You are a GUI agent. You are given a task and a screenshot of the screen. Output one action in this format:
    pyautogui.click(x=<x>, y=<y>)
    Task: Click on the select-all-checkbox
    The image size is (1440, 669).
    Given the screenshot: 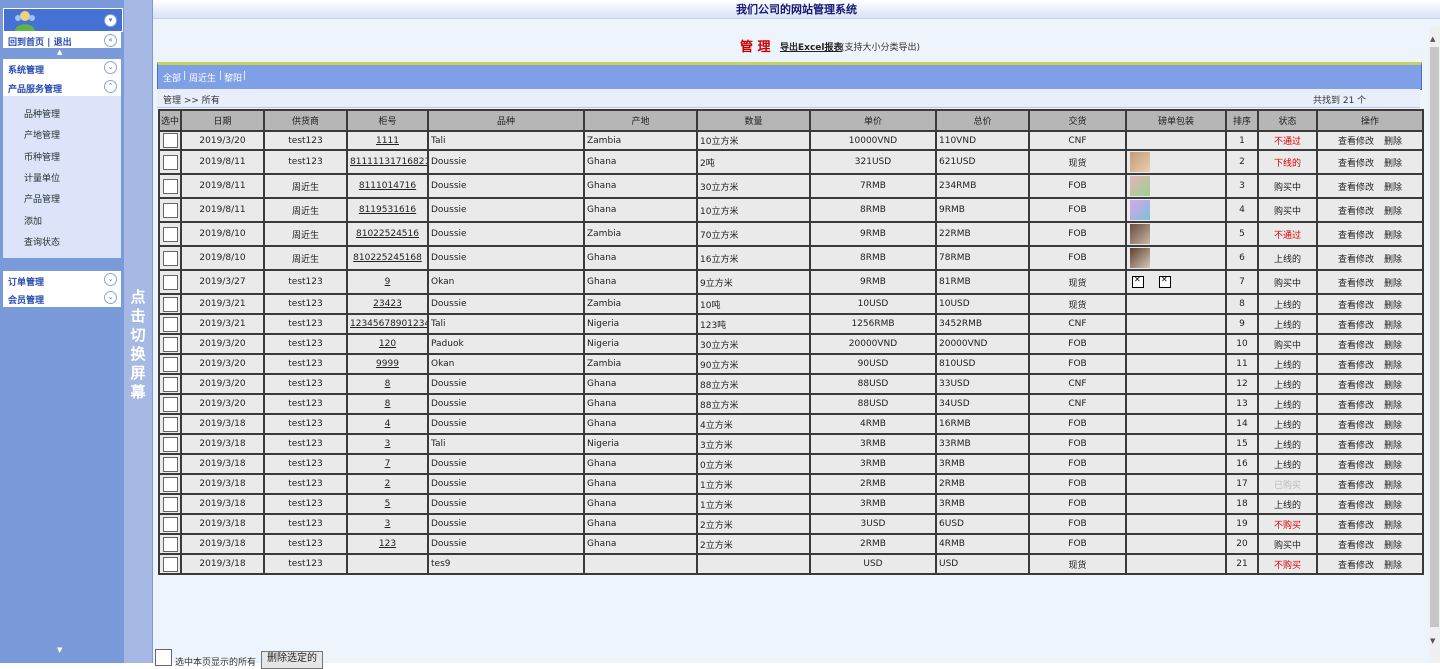 What is the action you would take?
    pyautogui.click(x=163, y=657)
    